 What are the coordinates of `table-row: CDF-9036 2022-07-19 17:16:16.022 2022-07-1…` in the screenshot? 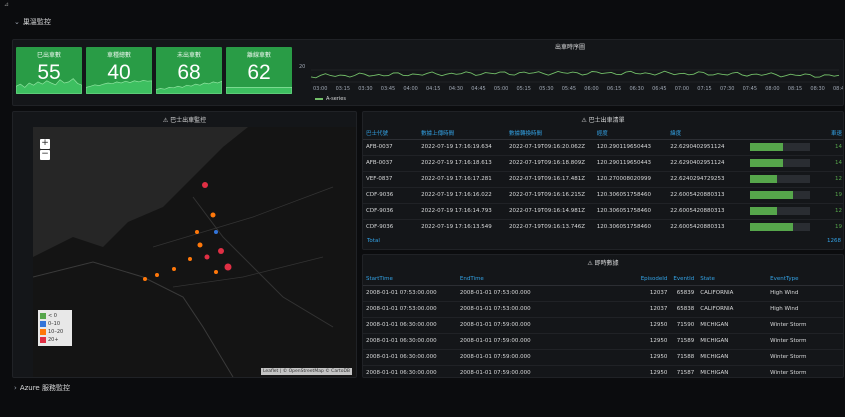 It's located at (603, 195).